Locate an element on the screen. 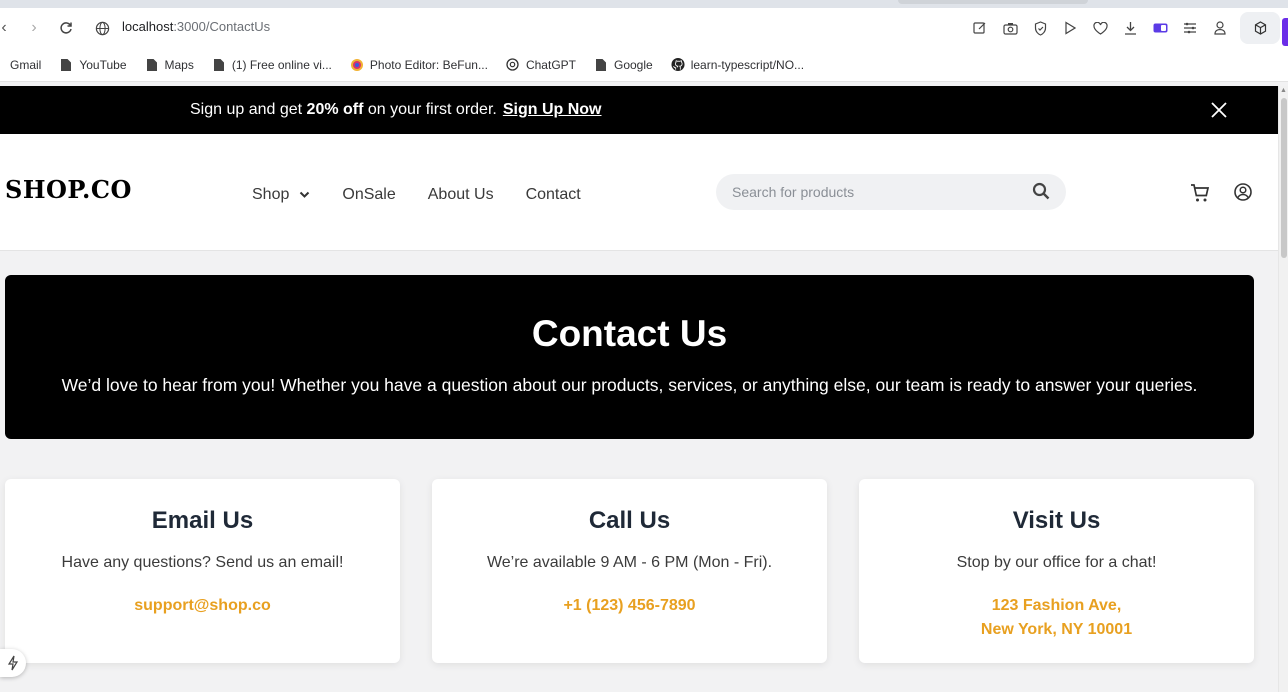 This screenshot has width=1288, height=692. bookmark-chatgpt: ChatGPT is located at coordinates (541, 65).